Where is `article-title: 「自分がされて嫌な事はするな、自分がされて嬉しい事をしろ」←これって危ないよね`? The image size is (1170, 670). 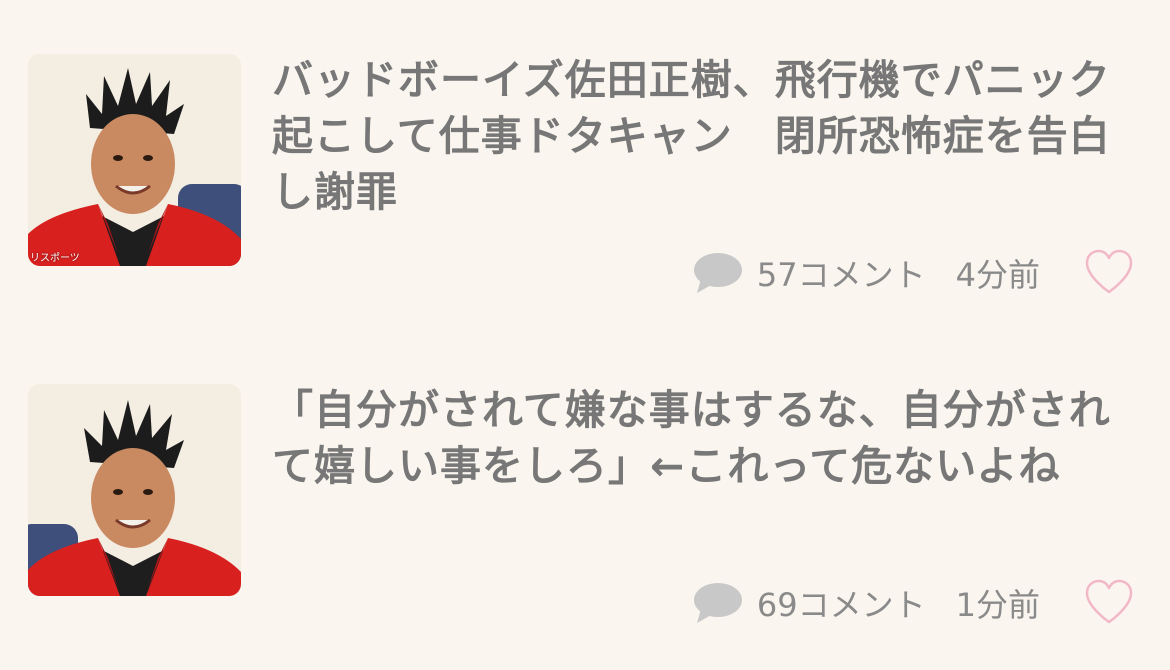 article-title: 「自分がされて嫌な事はするな、自分がされて嬉しい事をしろ」←これって危ないよね is located at coordinates (702, 438).